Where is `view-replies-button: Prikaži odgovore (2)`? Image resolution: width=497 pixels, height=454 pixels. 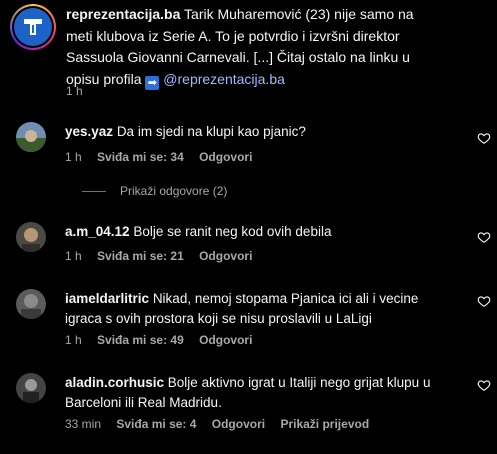
view-replies-button: Prikaži odgovore (2) is located at coordinates (154, 191).